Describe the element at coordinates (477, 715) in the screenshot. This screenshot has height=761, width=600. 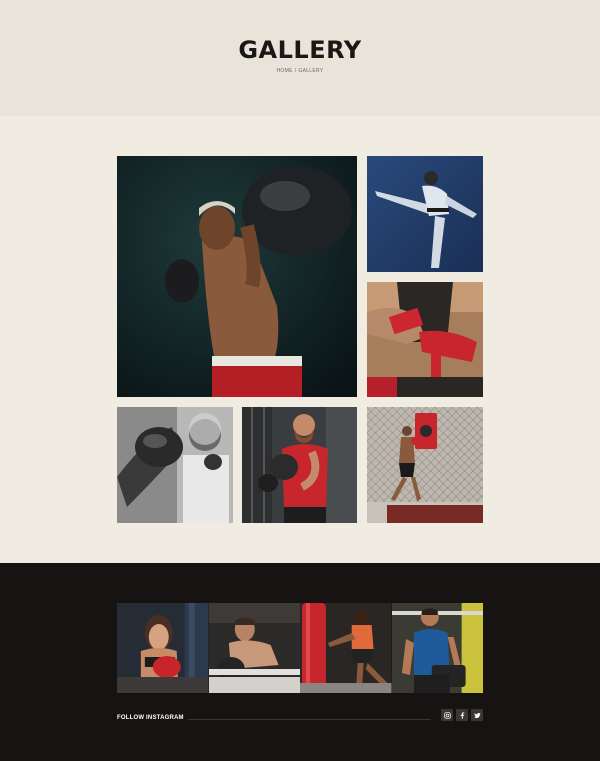
I see `twitter-icon` at that location.